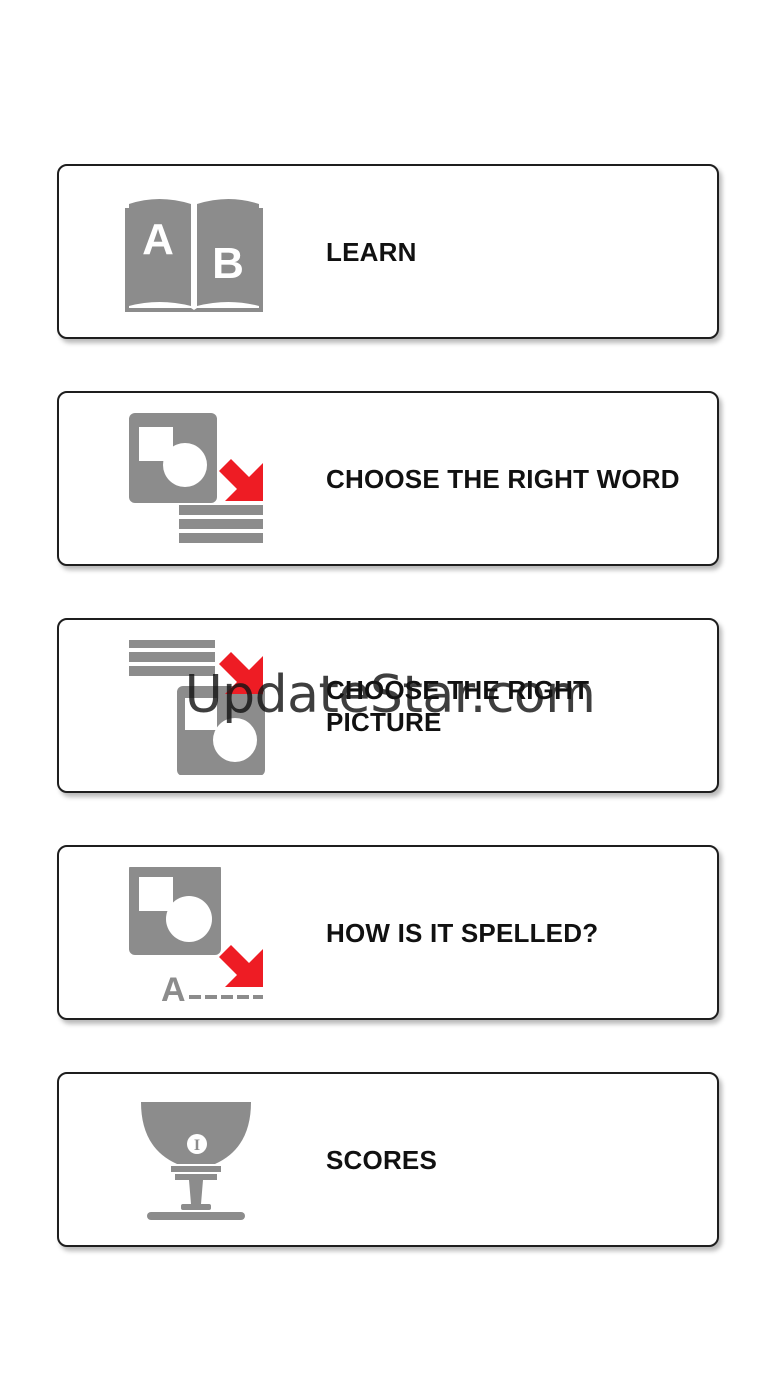 The height and width of the screenshot is (1387, 780). What do you see at coordinates (194, 253) in the screenshot?
I see `book-ab-icon: A B` at bounding box center [194, 253].